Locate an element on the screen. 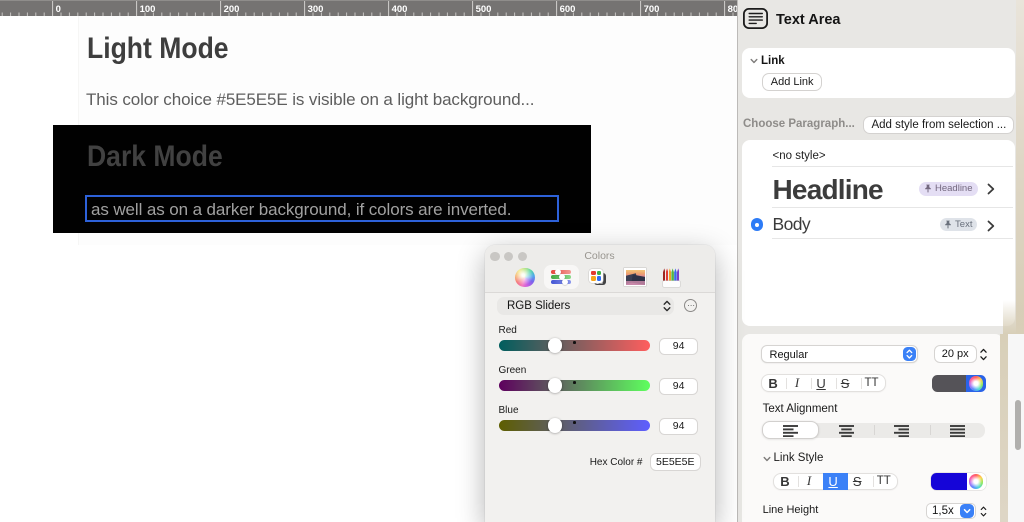 This screenshot has width=1024, height=522. svg-text: 700 is located at coordinates (652, 9).